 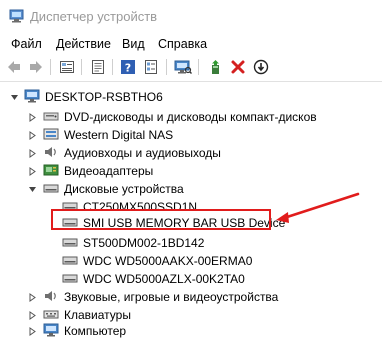 What do you see at coordinates (171, 297) in the screenshot?
I see `tree-item-label: Звуковые, игровые и видеоустройства` at bounding box center [171, 297].